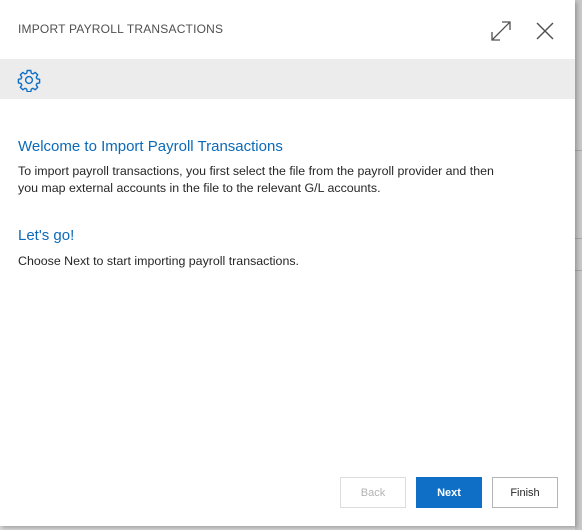 This screenshot has height=530, width=582. Describe the element at coordinates (525, 492) in the screenshot. I see `finish-button: Finish` at that location.